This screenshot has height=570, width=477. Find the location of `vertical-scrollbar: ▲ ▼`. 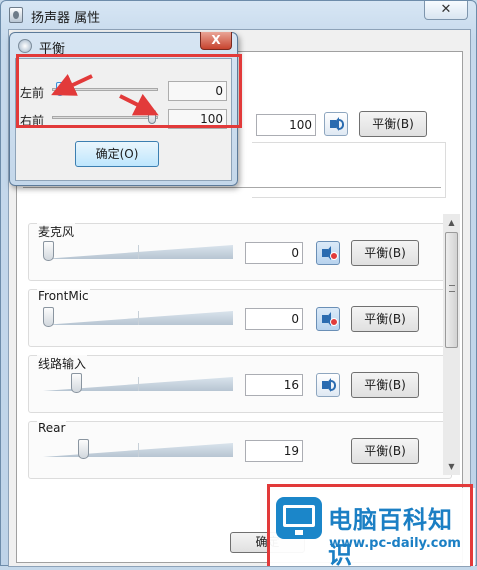

vertical-scrollbar: ▲ ▼ is located at coordinates (451, 344).